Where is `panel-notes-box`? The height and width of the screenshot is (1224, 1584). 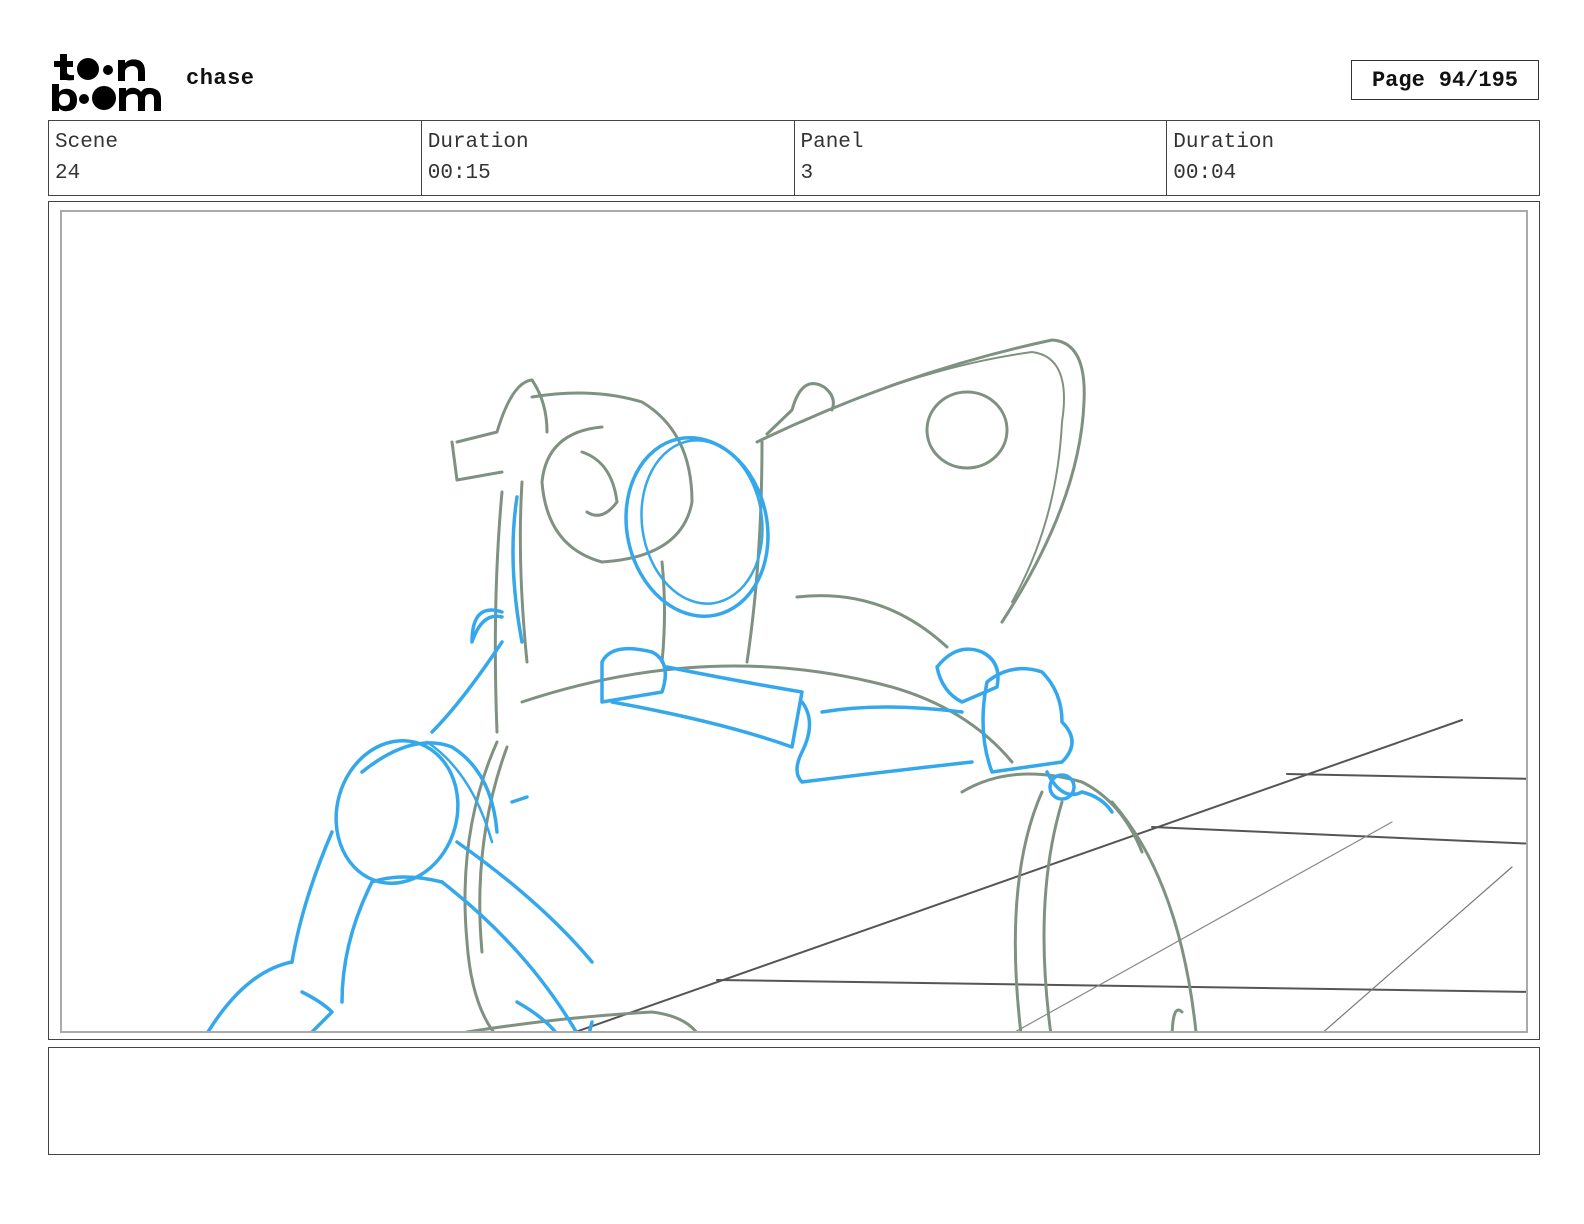 panel-notes-box is located at coordinates (794, 1101).